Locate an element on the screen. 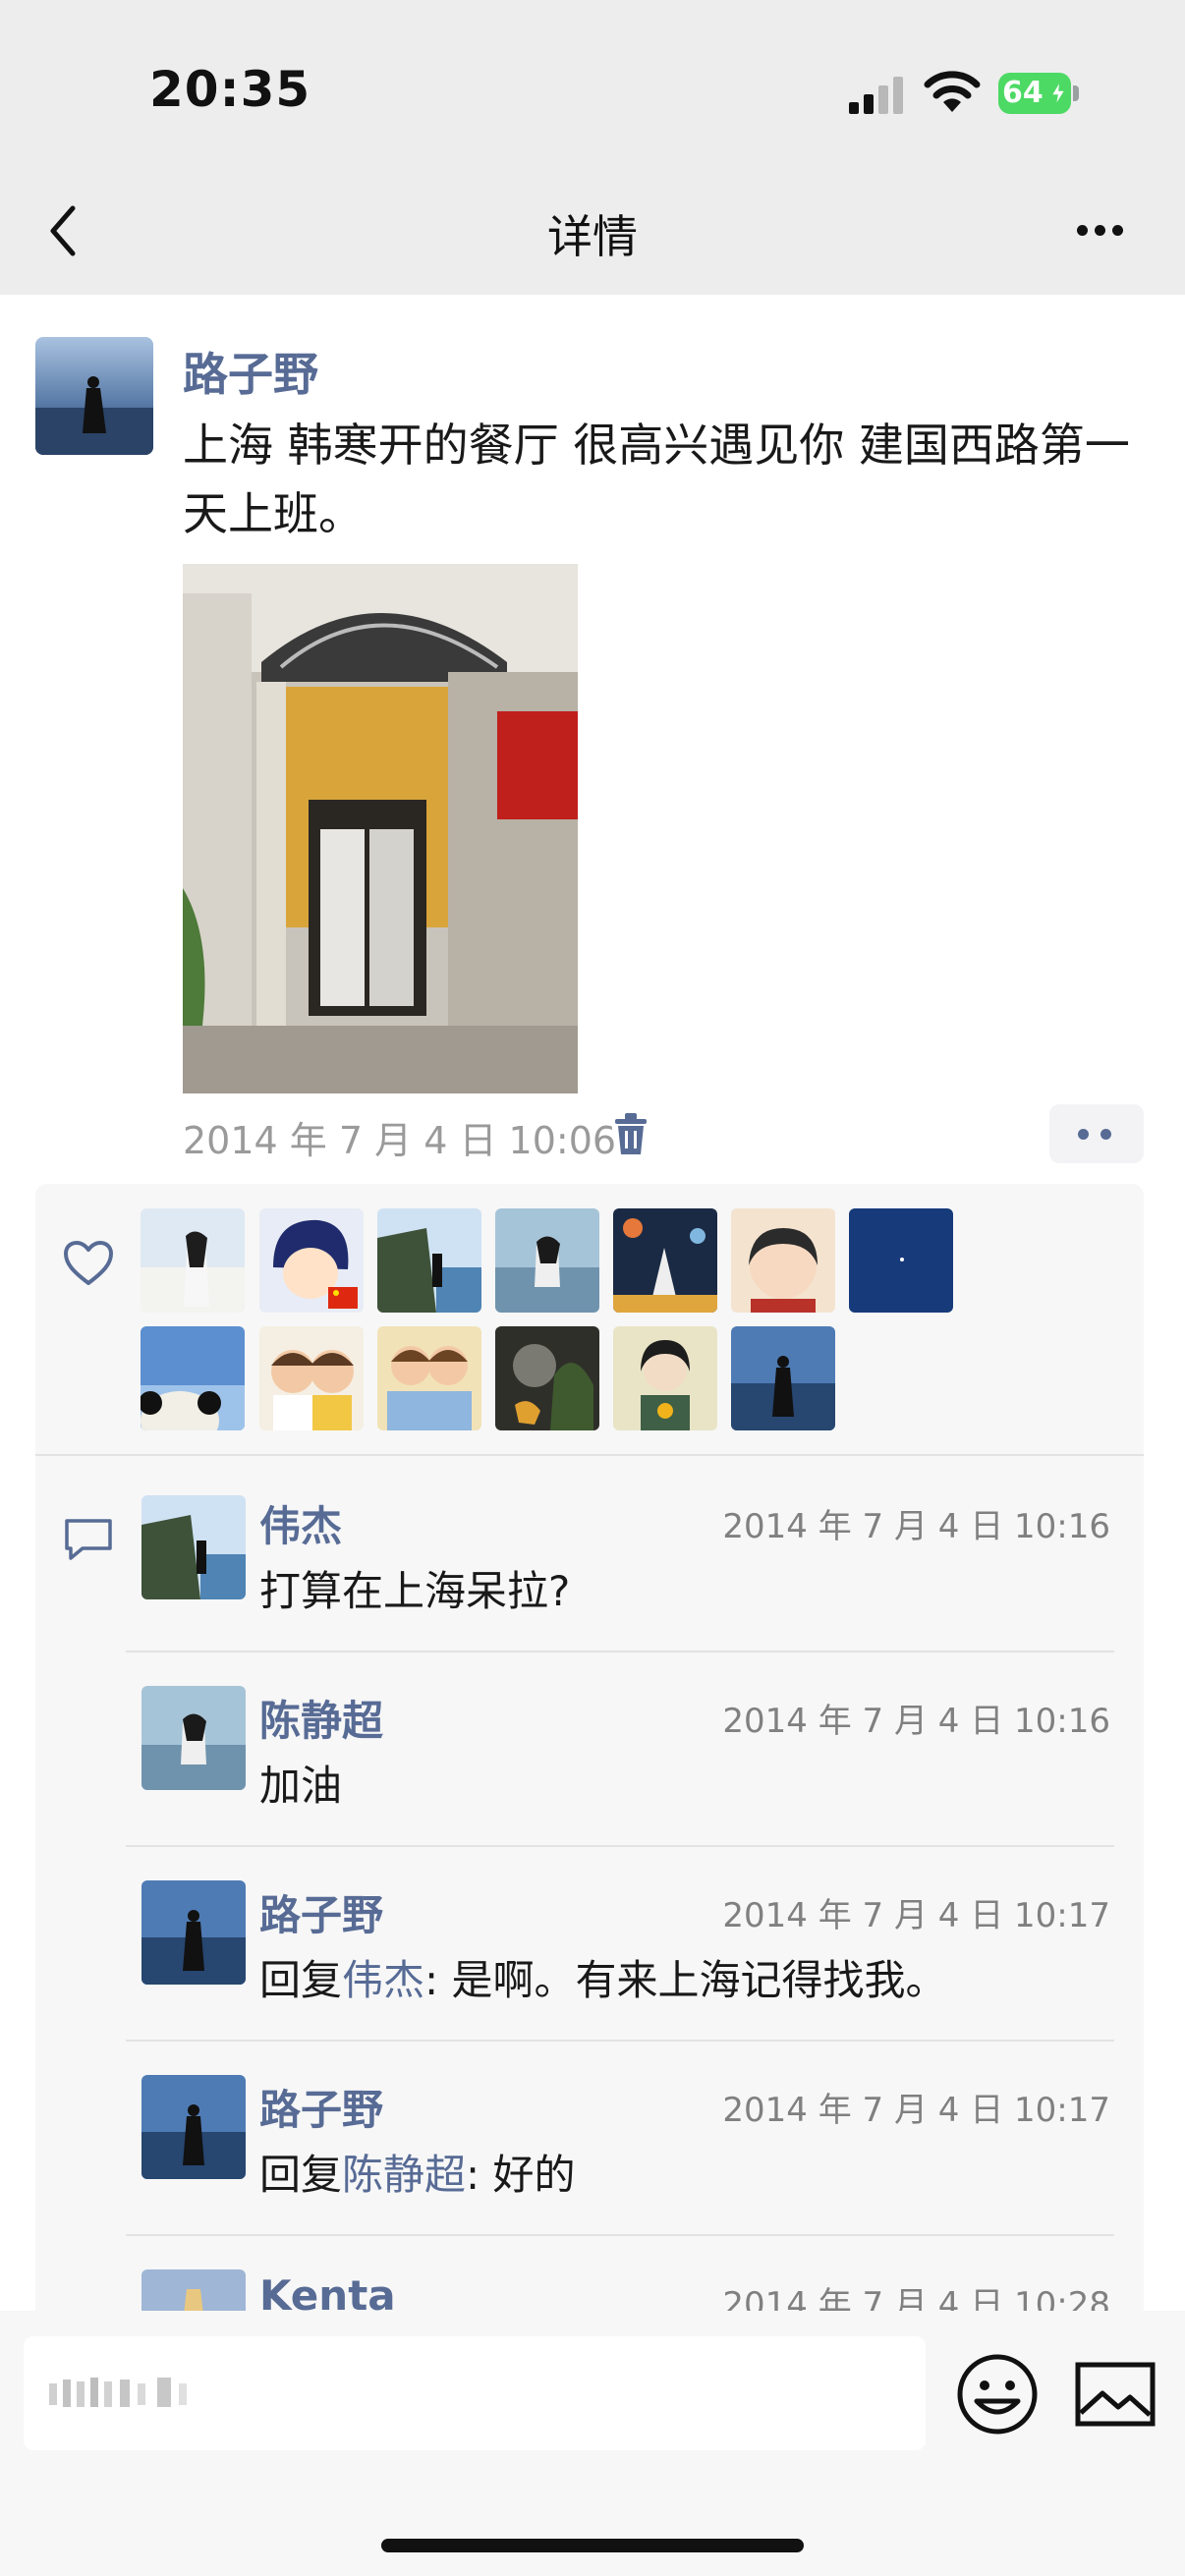 Image resolution: width=1185 pixels, height=2576 pixels. post-actions-button is located at coordinates (1096, 1133).